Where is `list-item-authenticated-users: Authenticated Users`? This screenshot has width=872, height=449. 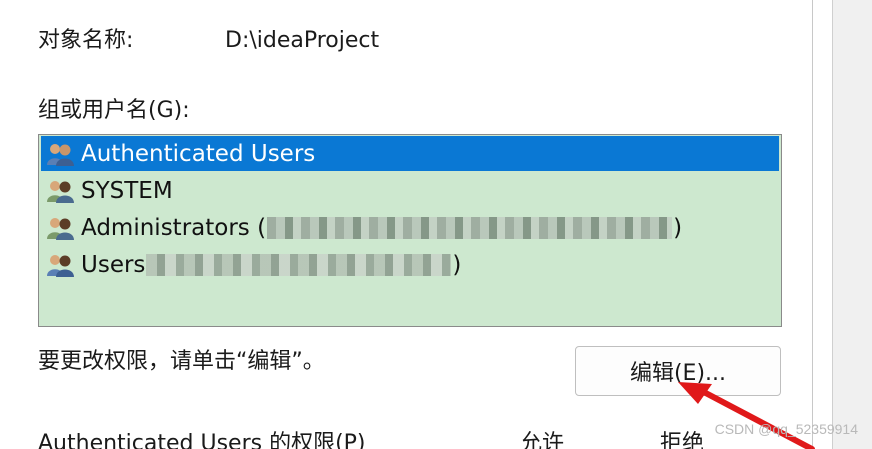
list-item-authenticated-users: Authenticated Users is located at coordinates (410, 153).